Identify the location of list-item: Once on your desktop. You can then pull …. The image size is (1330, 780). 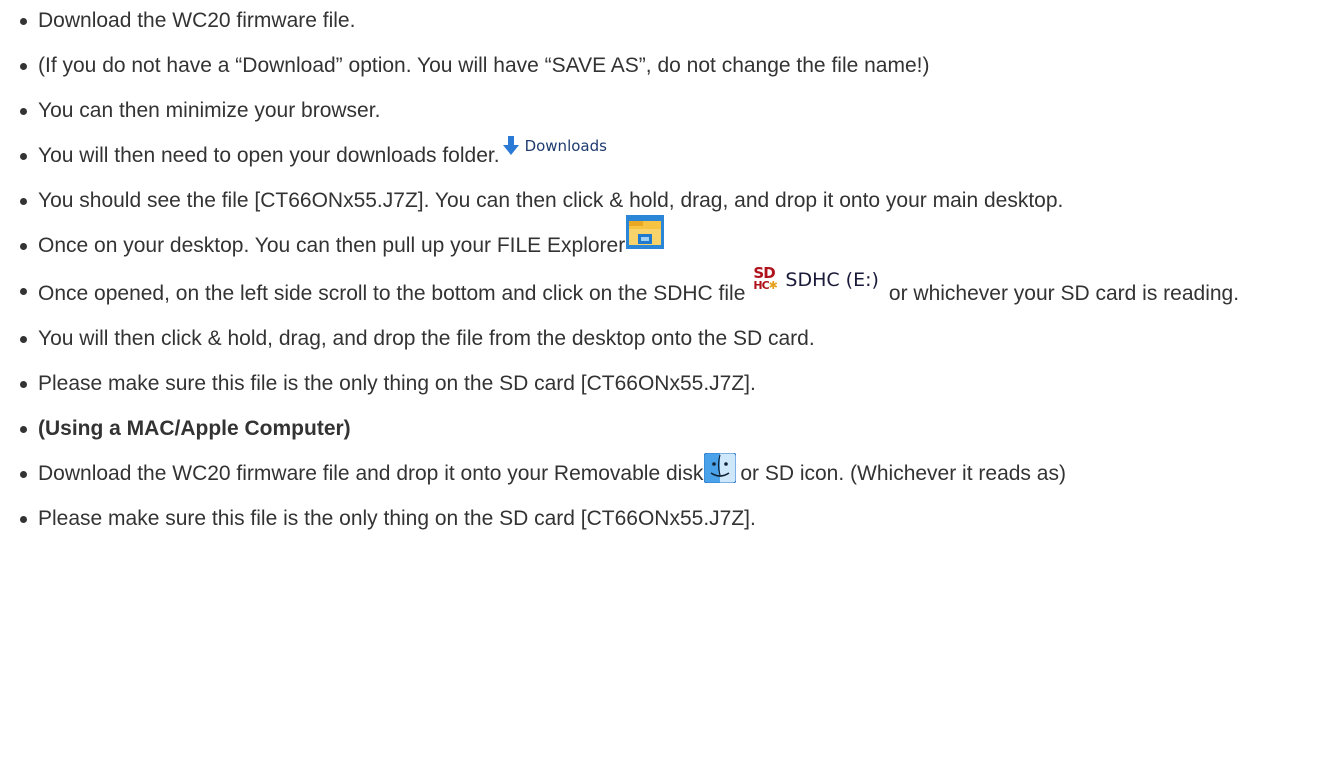
(668, 240).